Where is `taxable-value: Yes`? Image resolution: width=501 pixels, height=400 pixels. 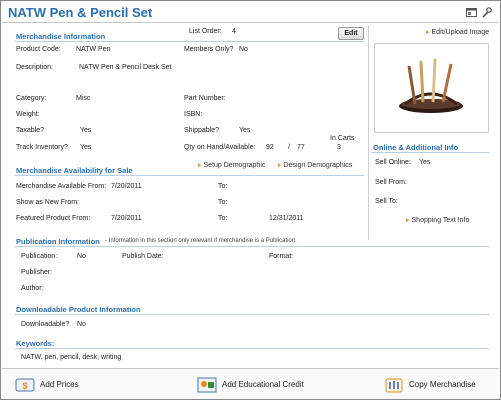 taxable-value: Yes is located at coordinates (86, 130).